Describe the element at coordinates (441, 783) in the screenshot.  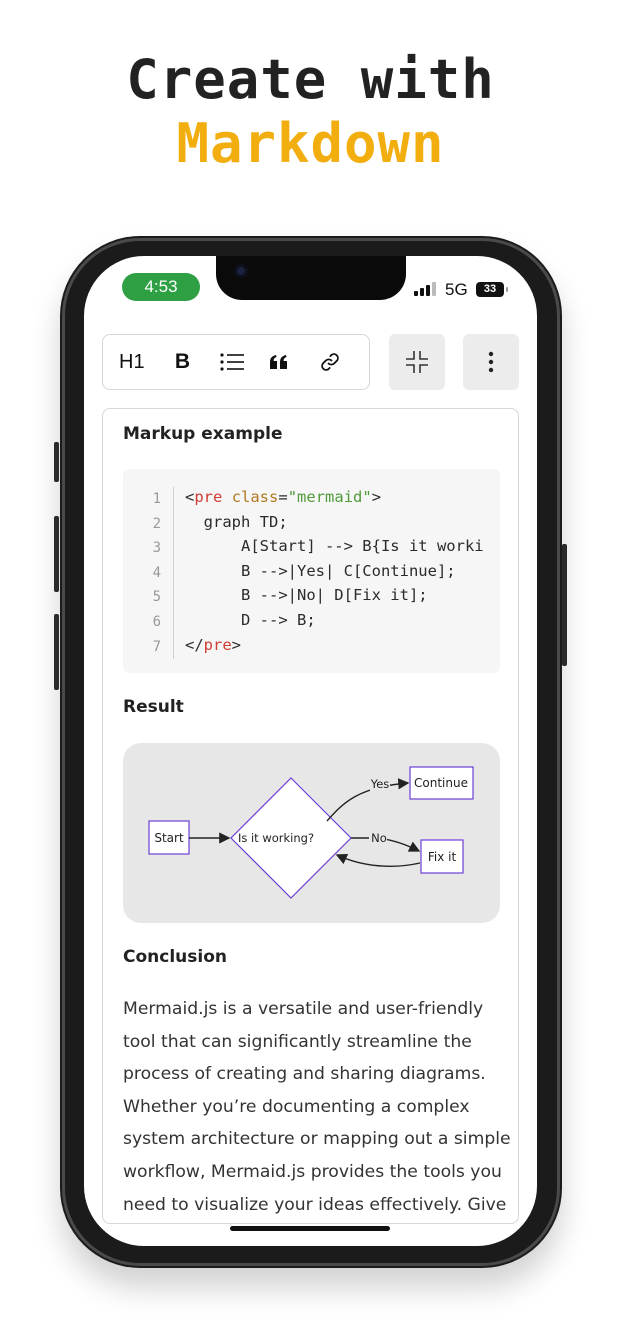
I see `node-continue-label: Continue` at that location.